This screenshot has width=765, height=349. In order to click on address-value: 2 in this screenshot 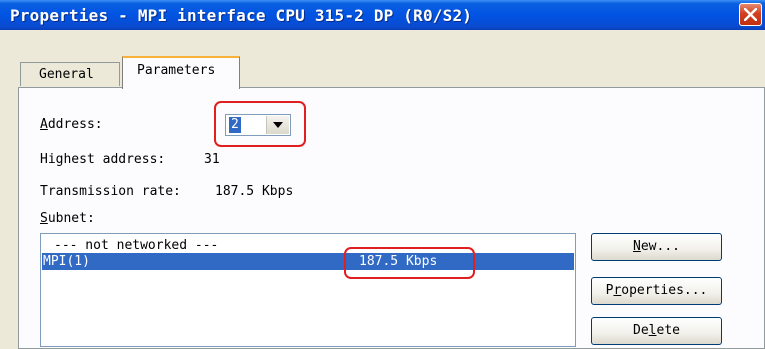, I will do `click(235, 125)`.